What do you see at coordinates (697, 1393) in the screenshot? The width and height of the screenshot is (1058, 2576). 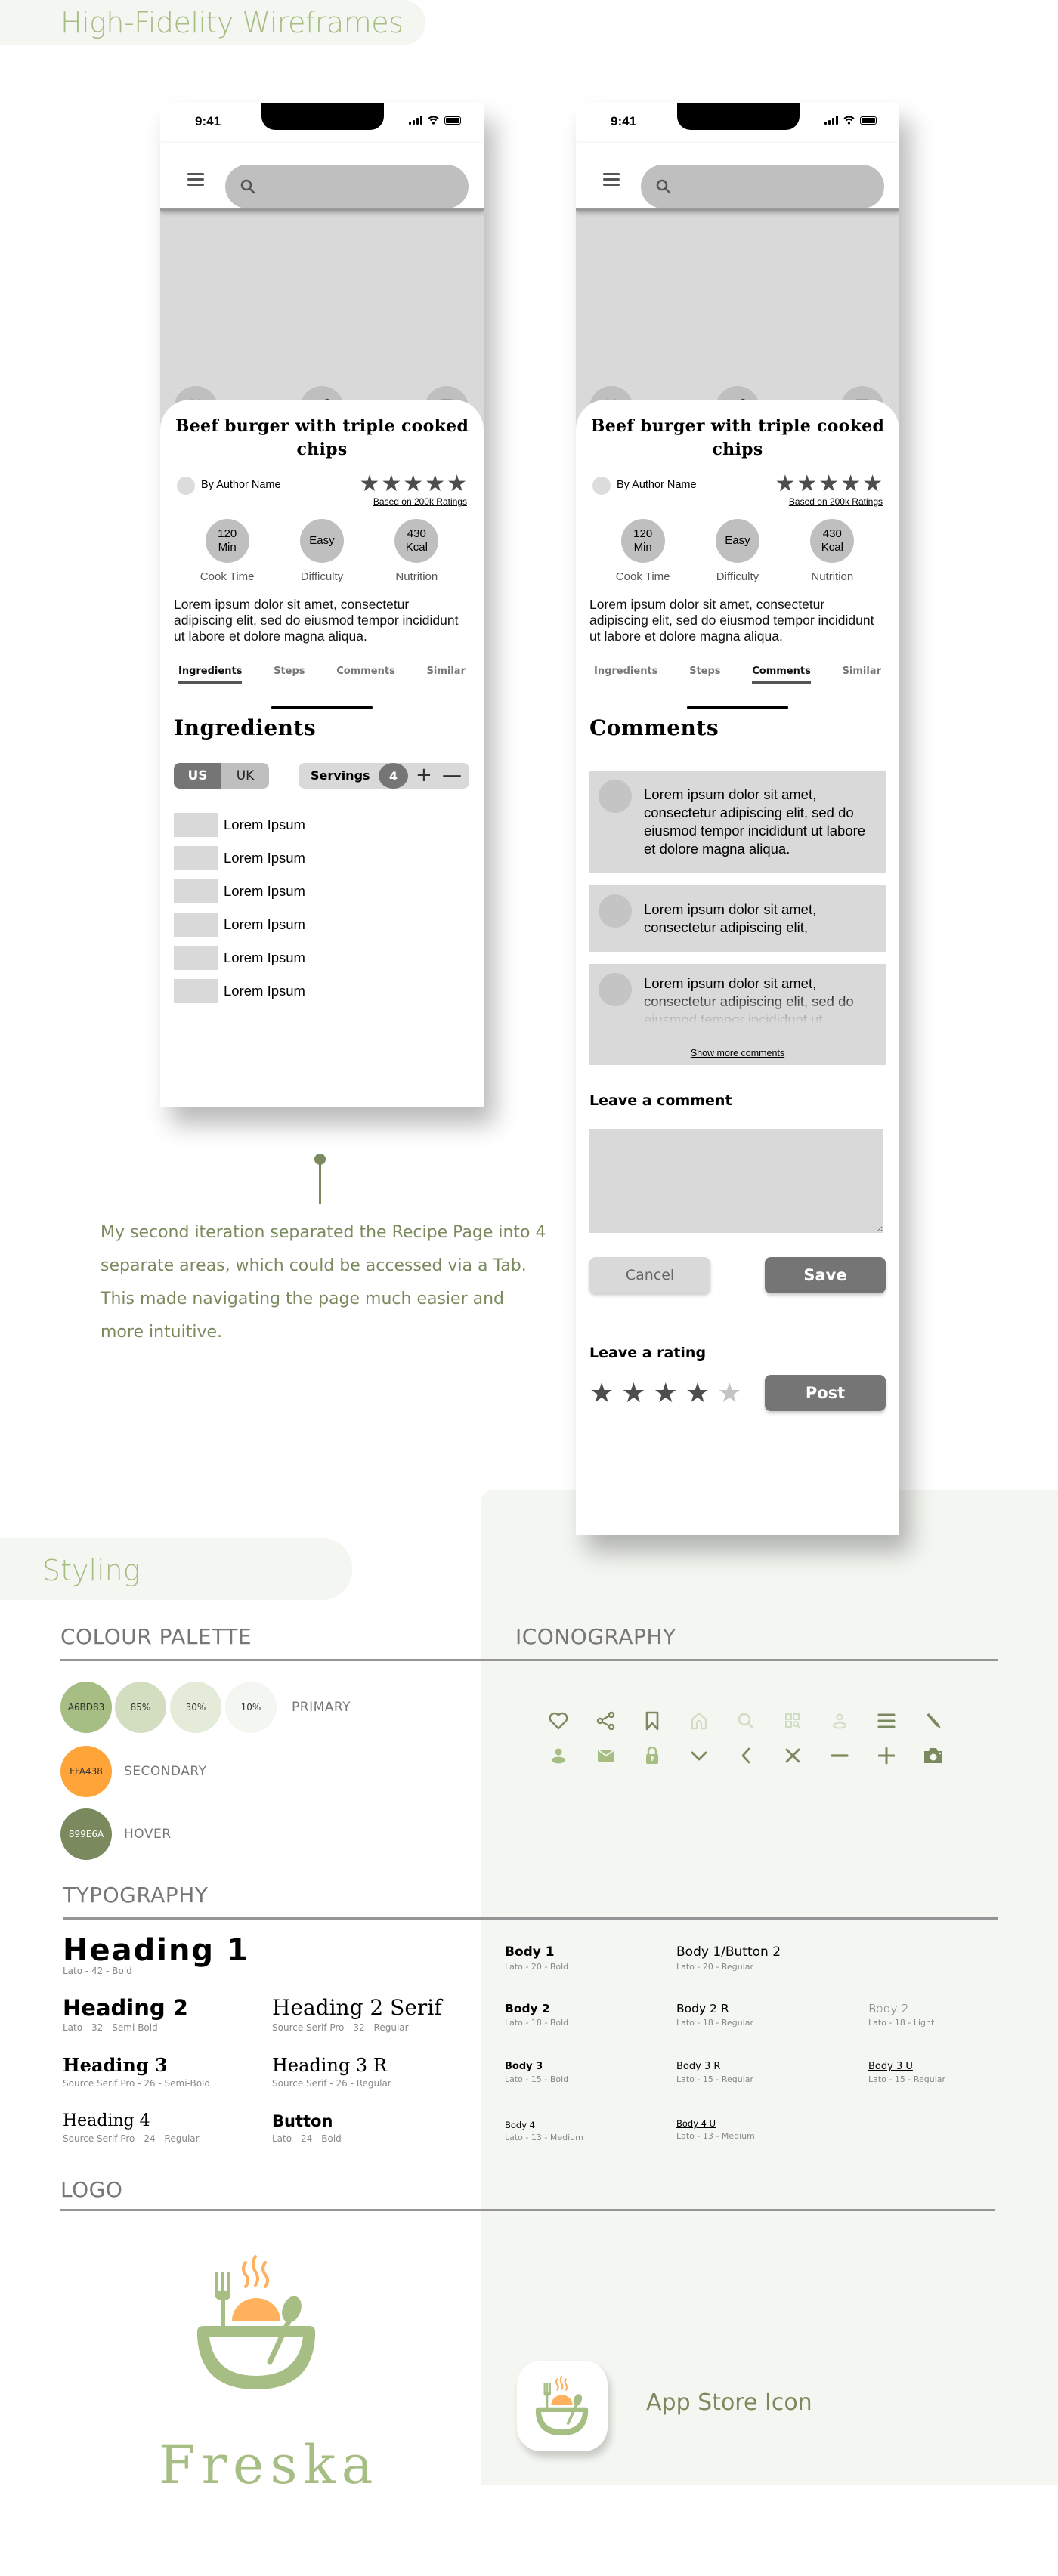 I see `rating-star-4: ★` at bounding box center [697, 1393].